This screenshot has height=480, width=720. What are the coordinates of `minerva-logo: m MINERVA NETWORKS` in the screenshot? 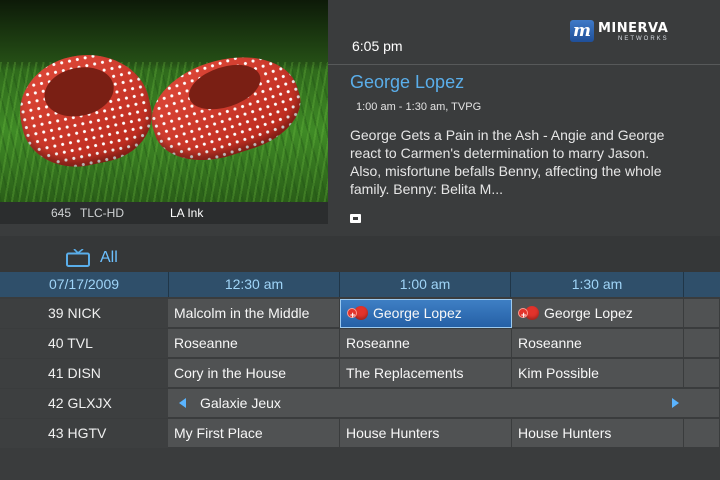 It's located at (635, 32).